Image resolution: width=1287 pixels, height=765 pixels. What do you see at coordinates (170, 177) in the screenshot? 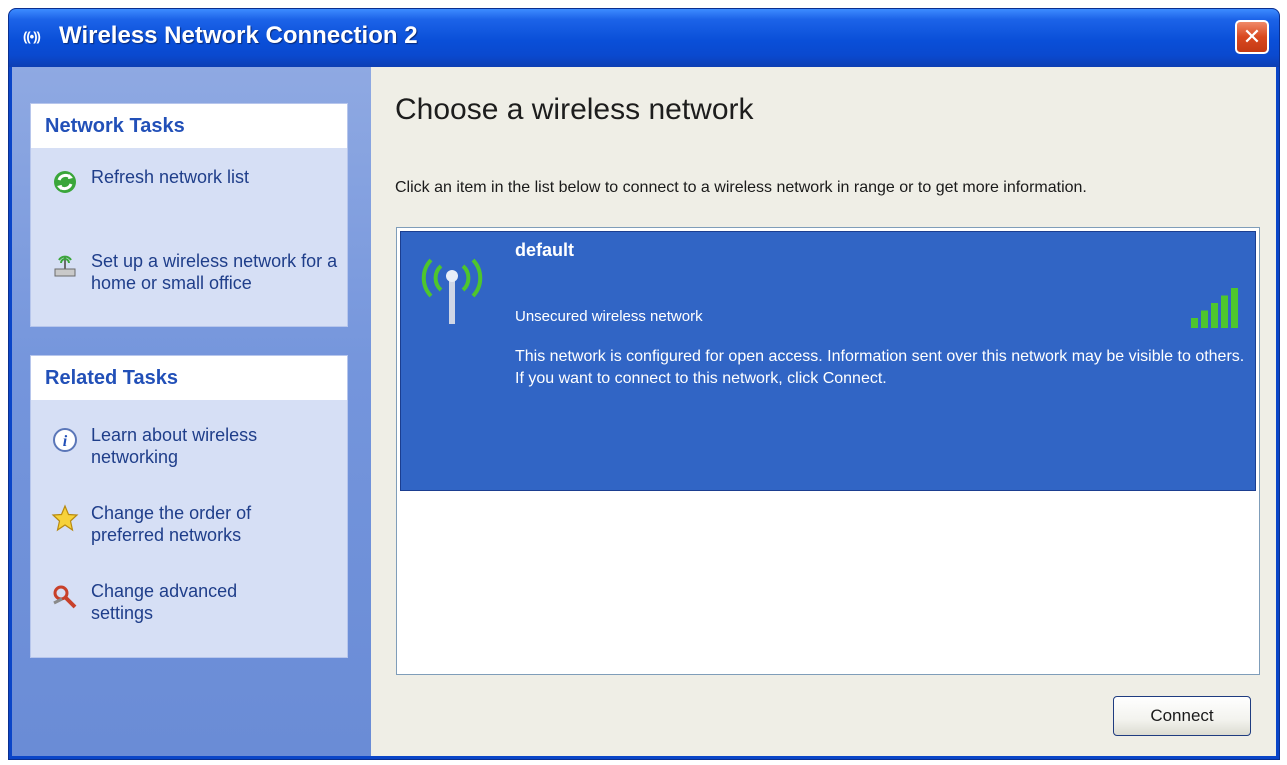
I see `refresh-network-list-label: Refresh network list` at bounding box center [170, 177].